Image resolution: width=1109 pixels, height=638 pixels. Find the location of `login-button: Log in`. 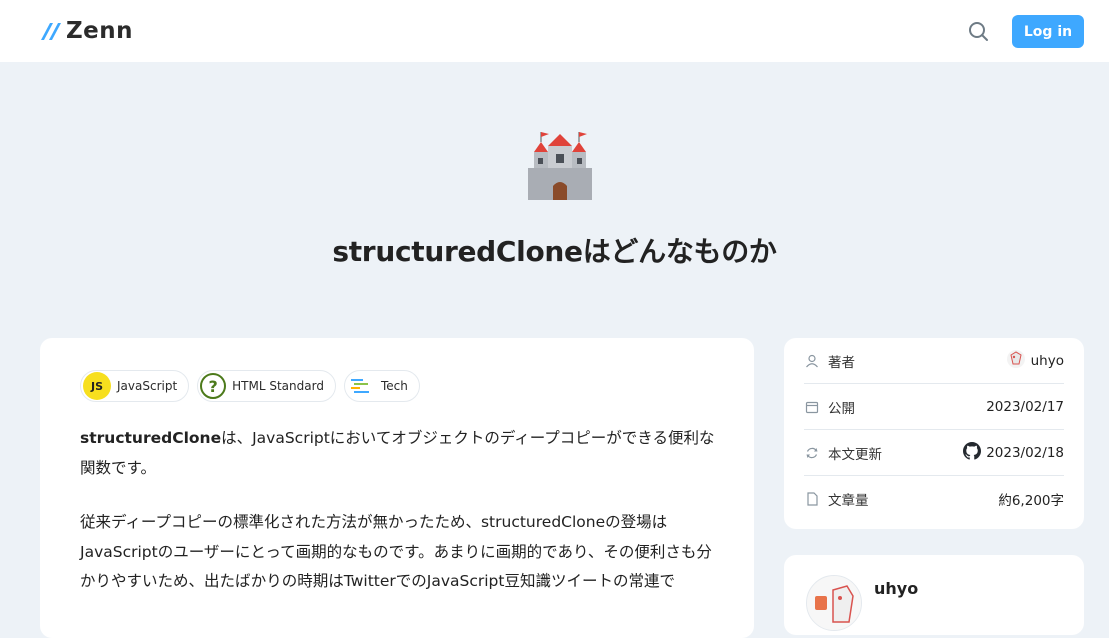

login-button: Log in is located at coordinates (1048, 31).